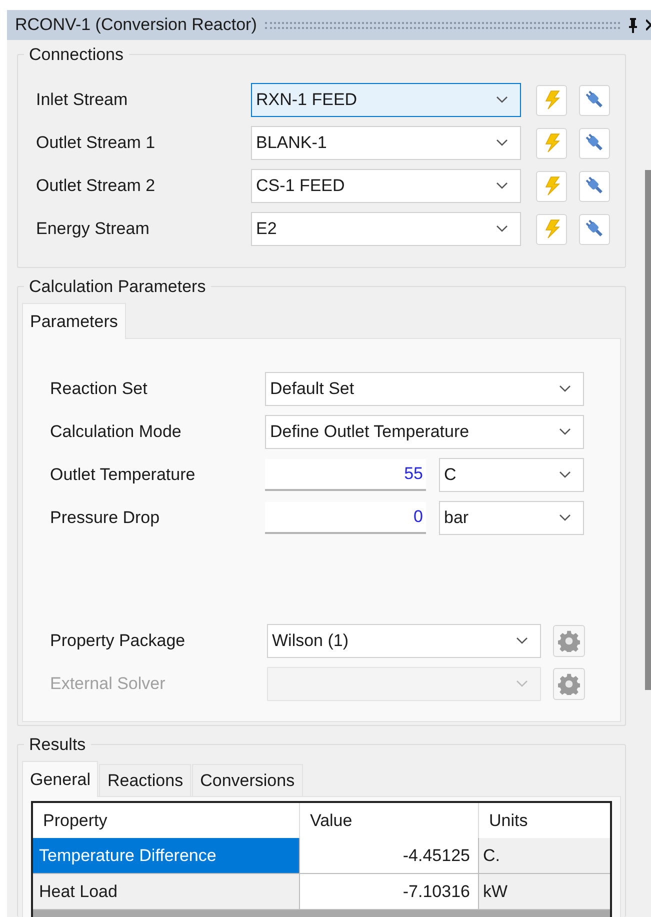 This screenshot has width=651, height=917. I want to click on field-label: Inlet Stream, so click(82, 100).